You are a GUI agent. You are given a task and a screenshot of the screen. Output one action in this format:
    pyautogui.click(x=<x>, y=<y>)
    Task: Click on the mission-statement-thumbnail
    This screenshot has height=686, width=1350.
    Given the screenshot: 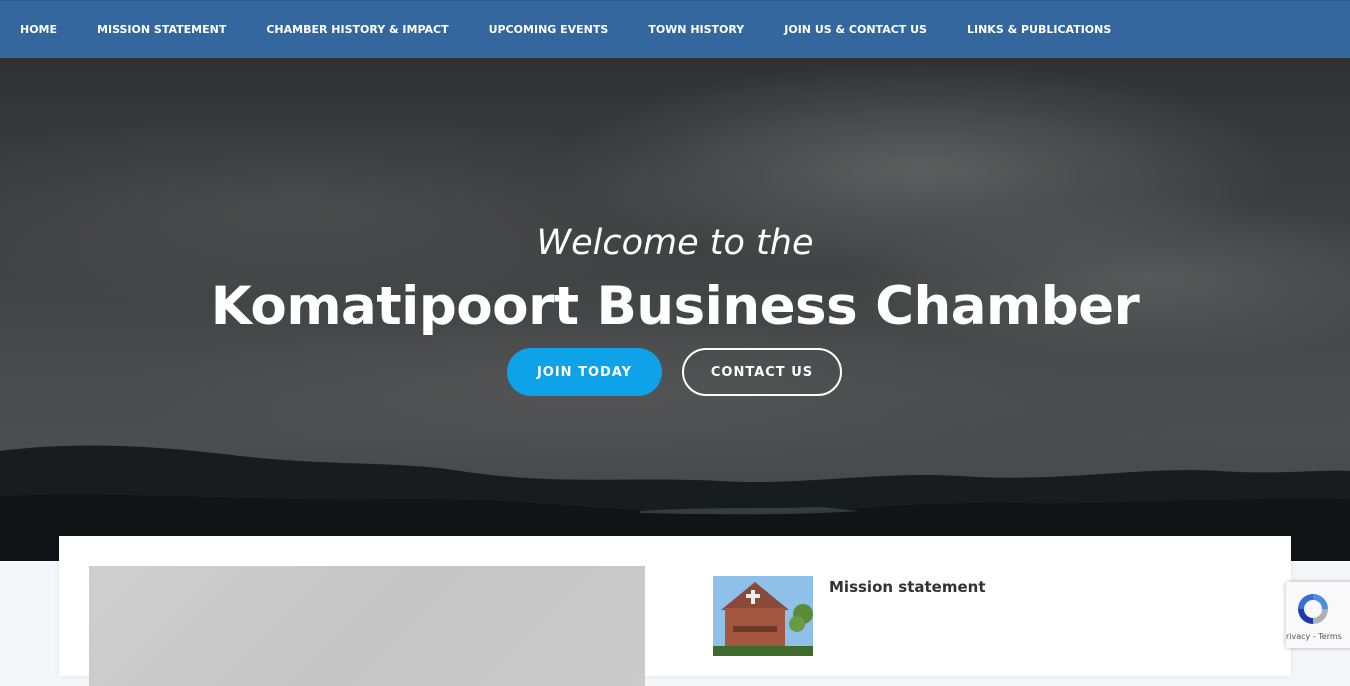 What is the action you would take?
    pyautogui.click(x=763, y=616)
    